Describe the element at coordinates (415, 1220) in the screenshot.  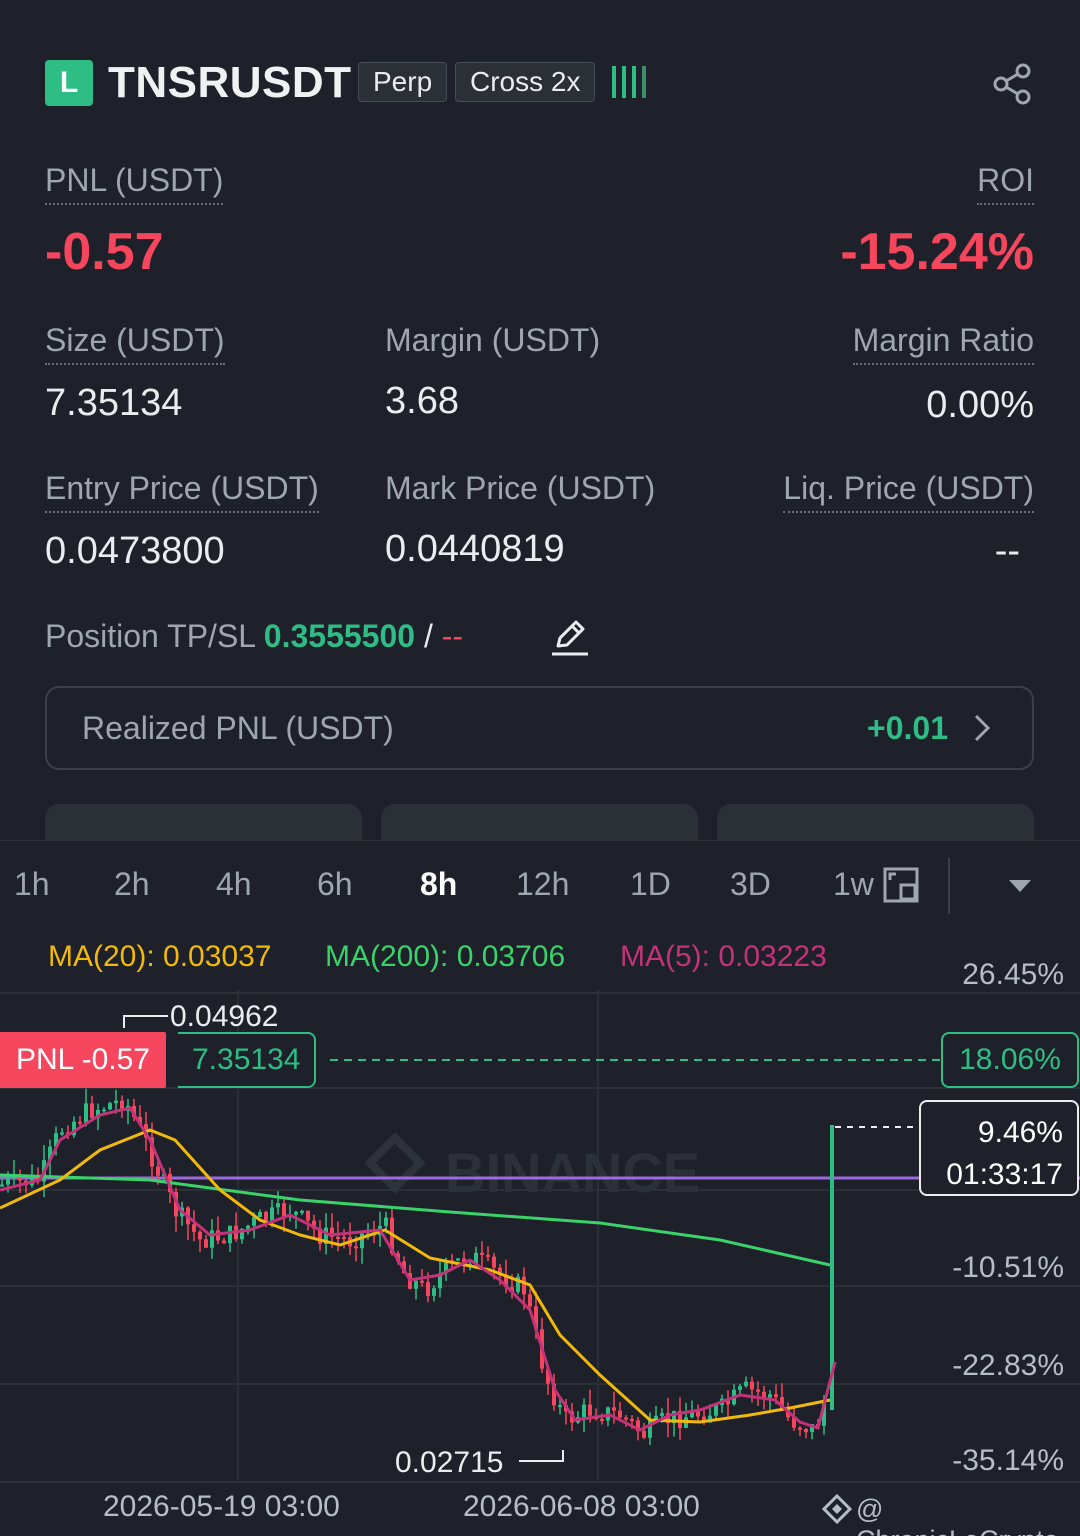
I see `ma200-line` at that location.